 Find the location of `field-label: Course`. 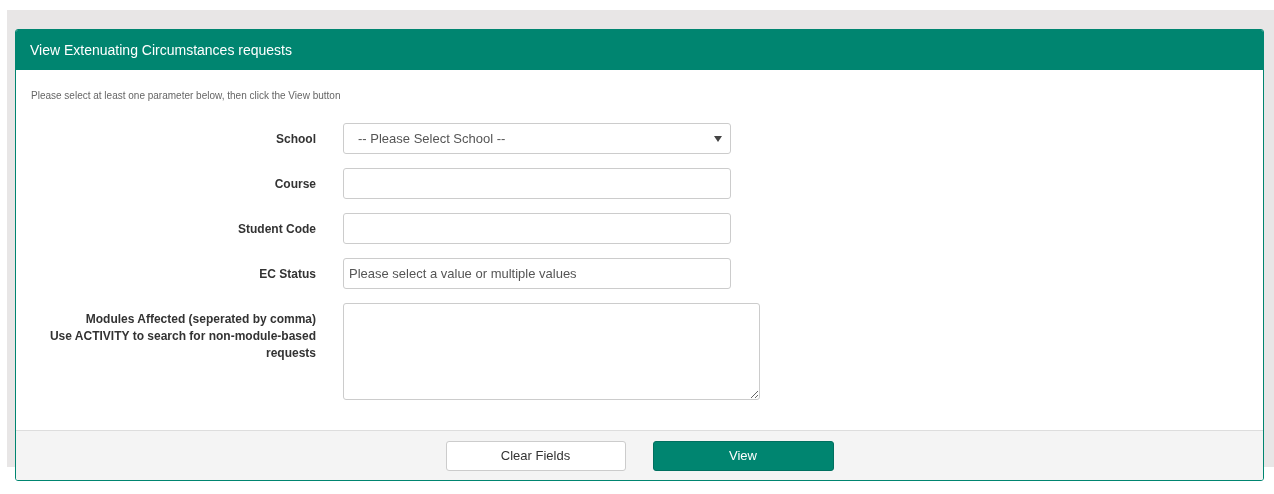

field-label: Course is located at coordinates (295, 184).